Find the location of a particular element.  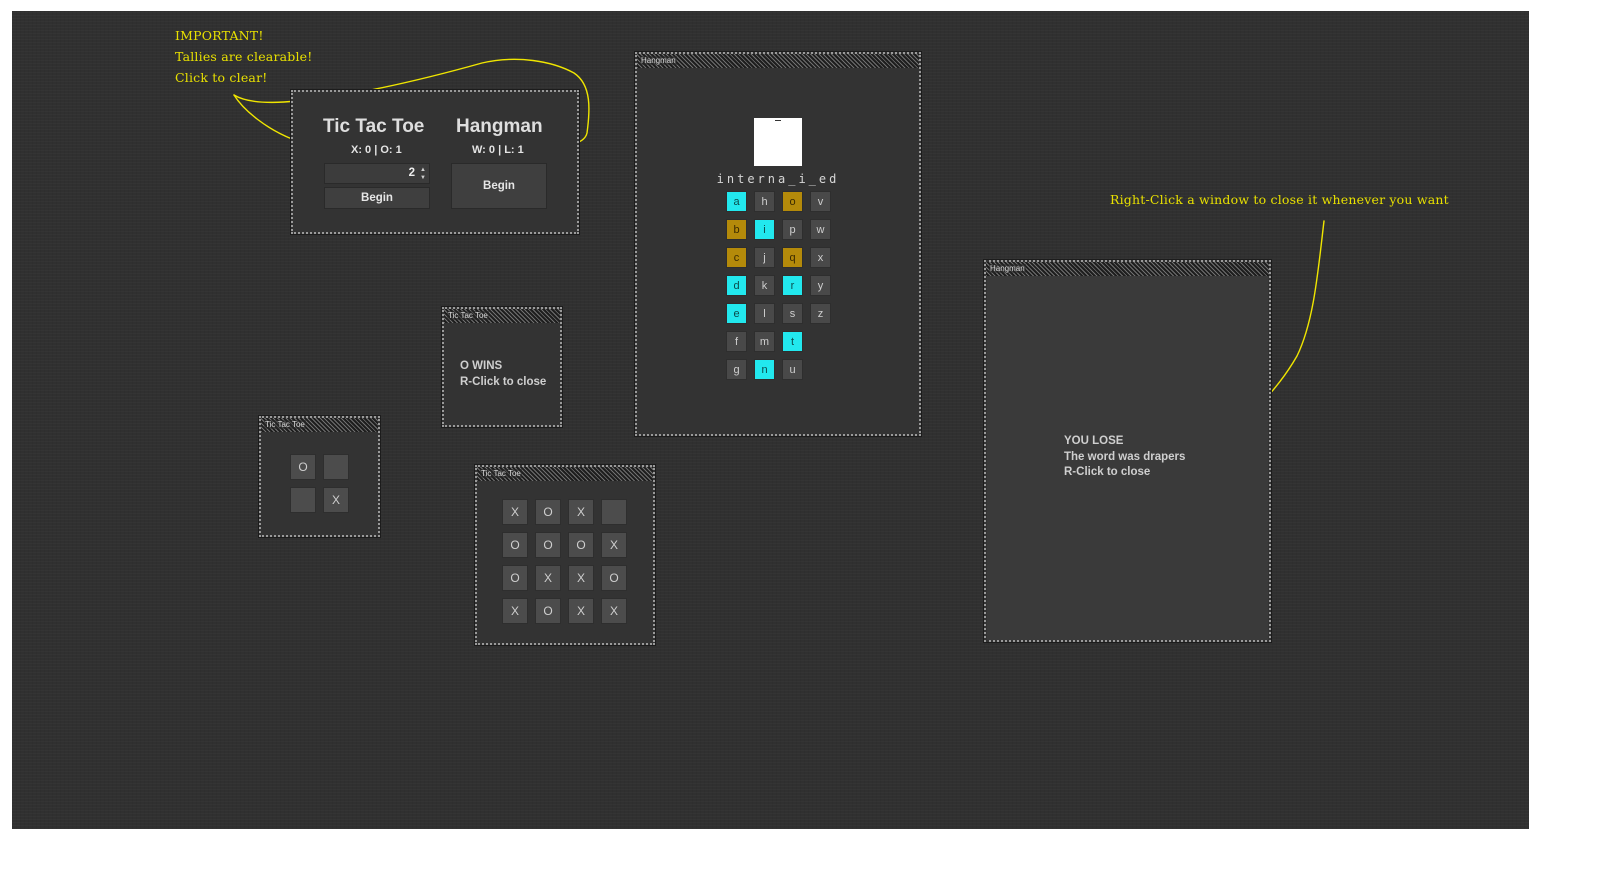

letter-key-m: m is located at coordinates (764, 341).